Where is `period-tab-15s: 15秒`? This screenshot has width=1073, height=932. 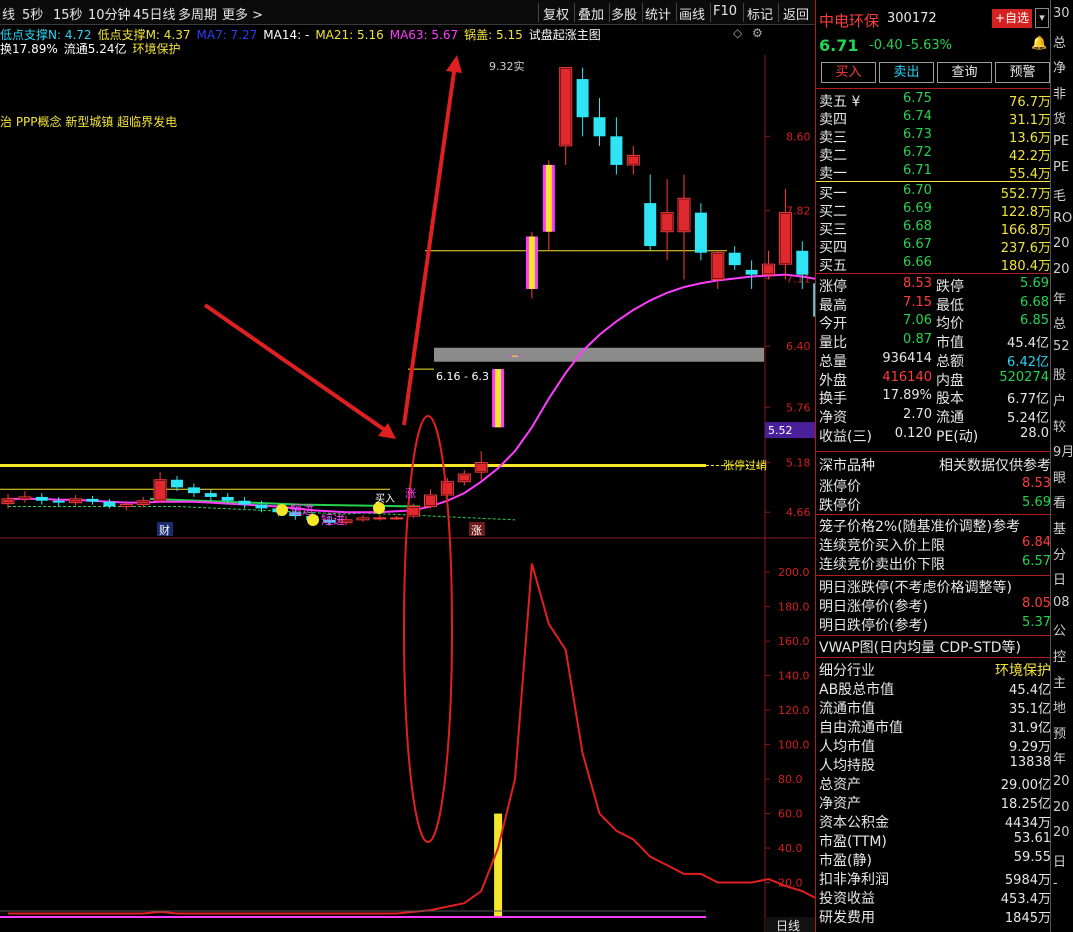 period-tab-15s: 15秒 is located at coordinates (68, 13).